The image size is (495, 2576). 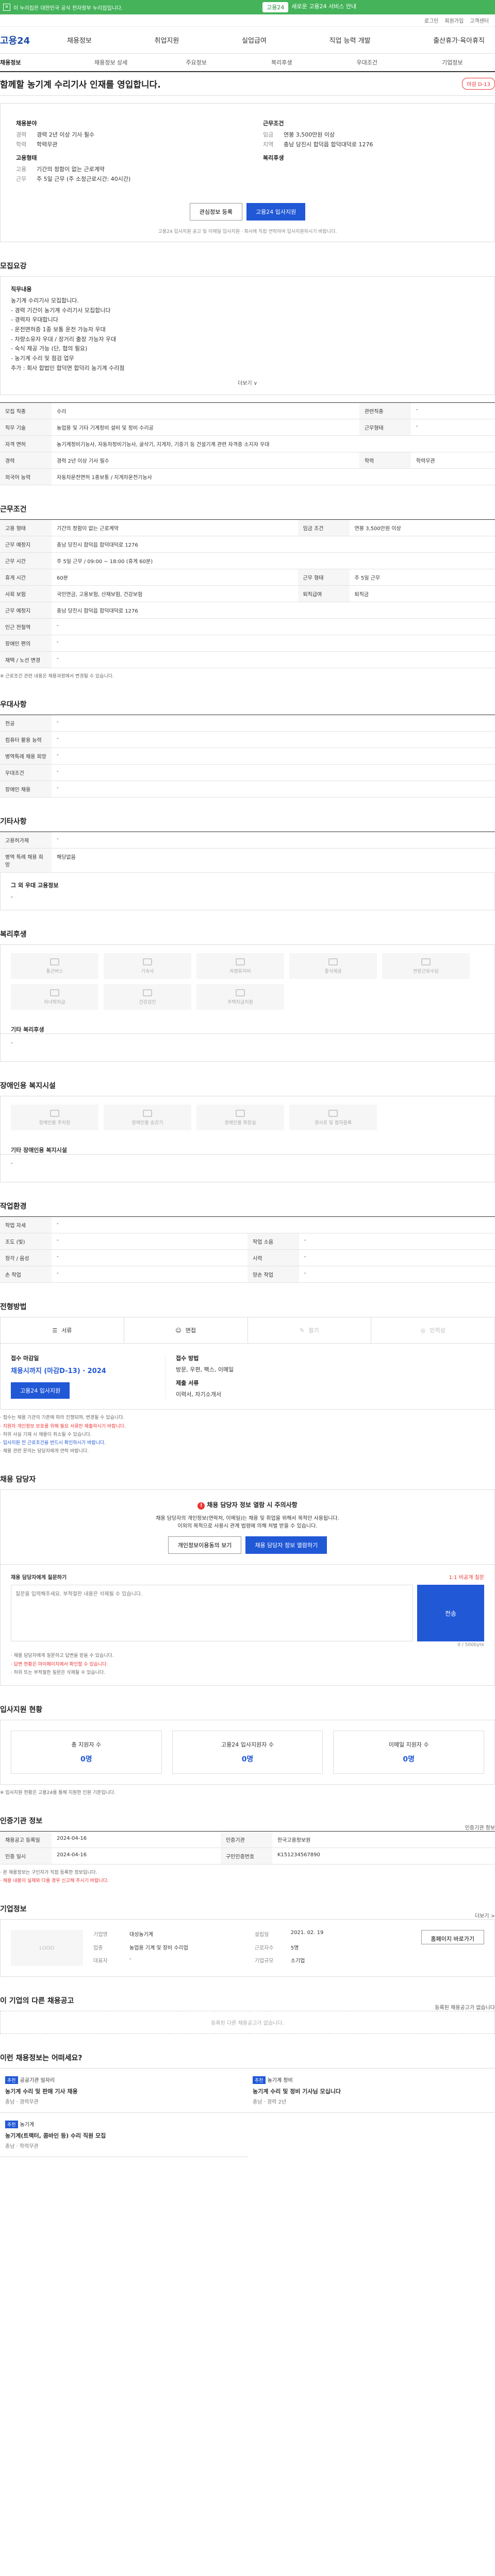 I want to click on gnb-item-support: 취업지원, so click(x=167, y=40).